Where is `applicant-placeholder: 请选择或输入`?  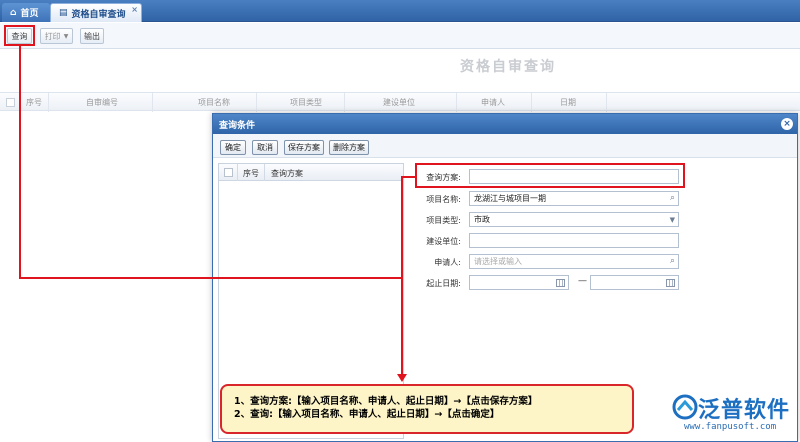
applicant-placeholder: 请选择或输入 is located at coordinates (498, 261).